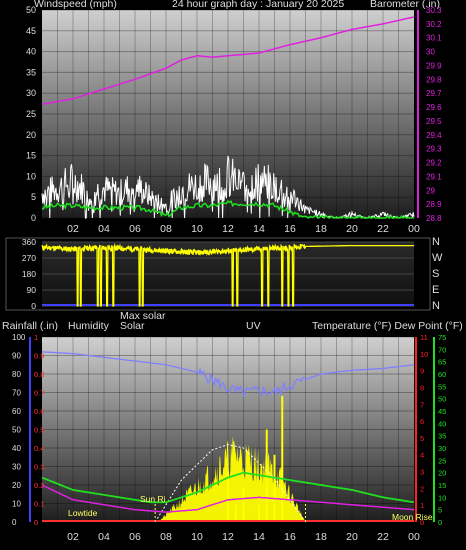 This screenshot has height=550, width=466. What do you see at coordinates (29, 242) in the screenshot?
I see `direction-y-tick: 360` at bounding box center [29, 242].